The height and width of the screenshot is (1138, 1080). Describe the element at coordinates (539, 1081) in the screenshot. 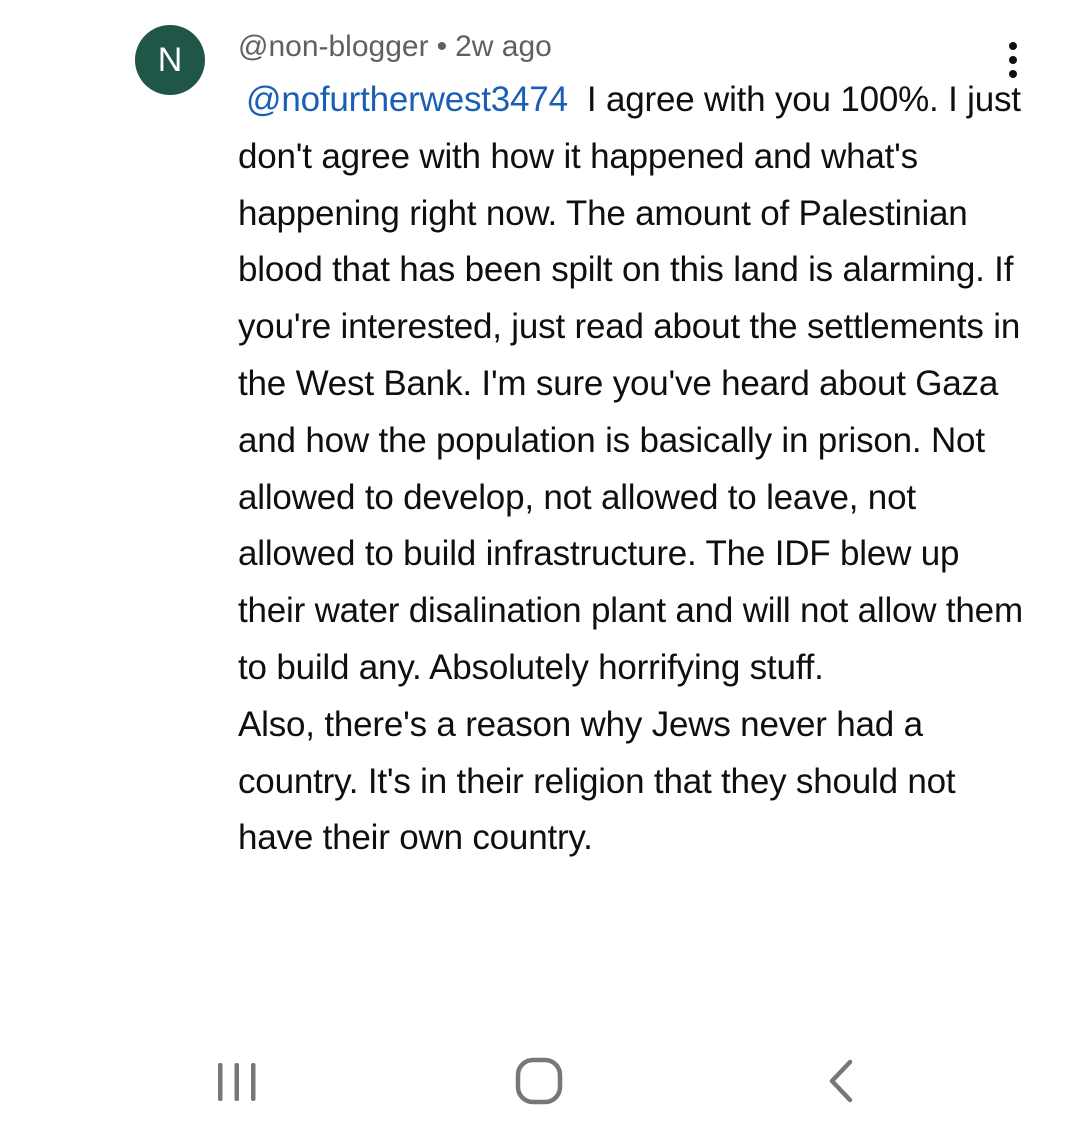

I see `home-icon` at that location.